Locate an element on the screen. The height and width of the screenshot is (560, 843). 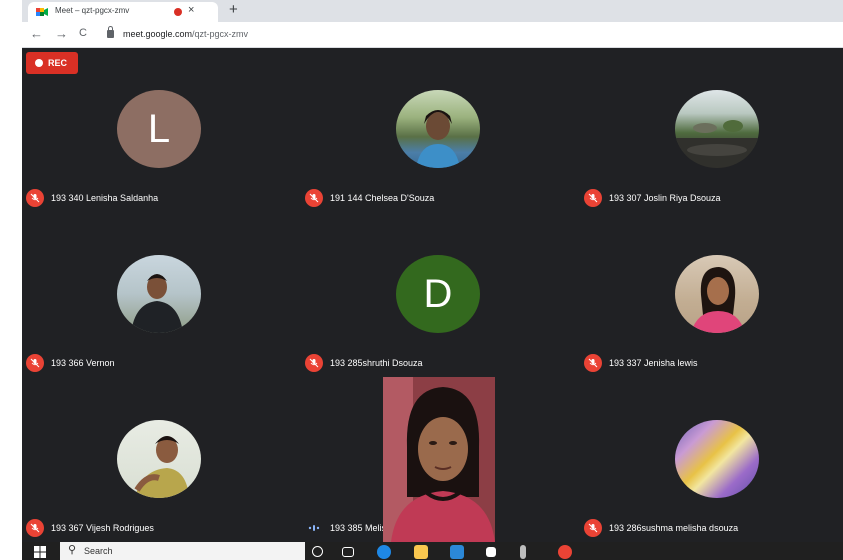
avatar-letter: L is located at coordinates (159, 128).